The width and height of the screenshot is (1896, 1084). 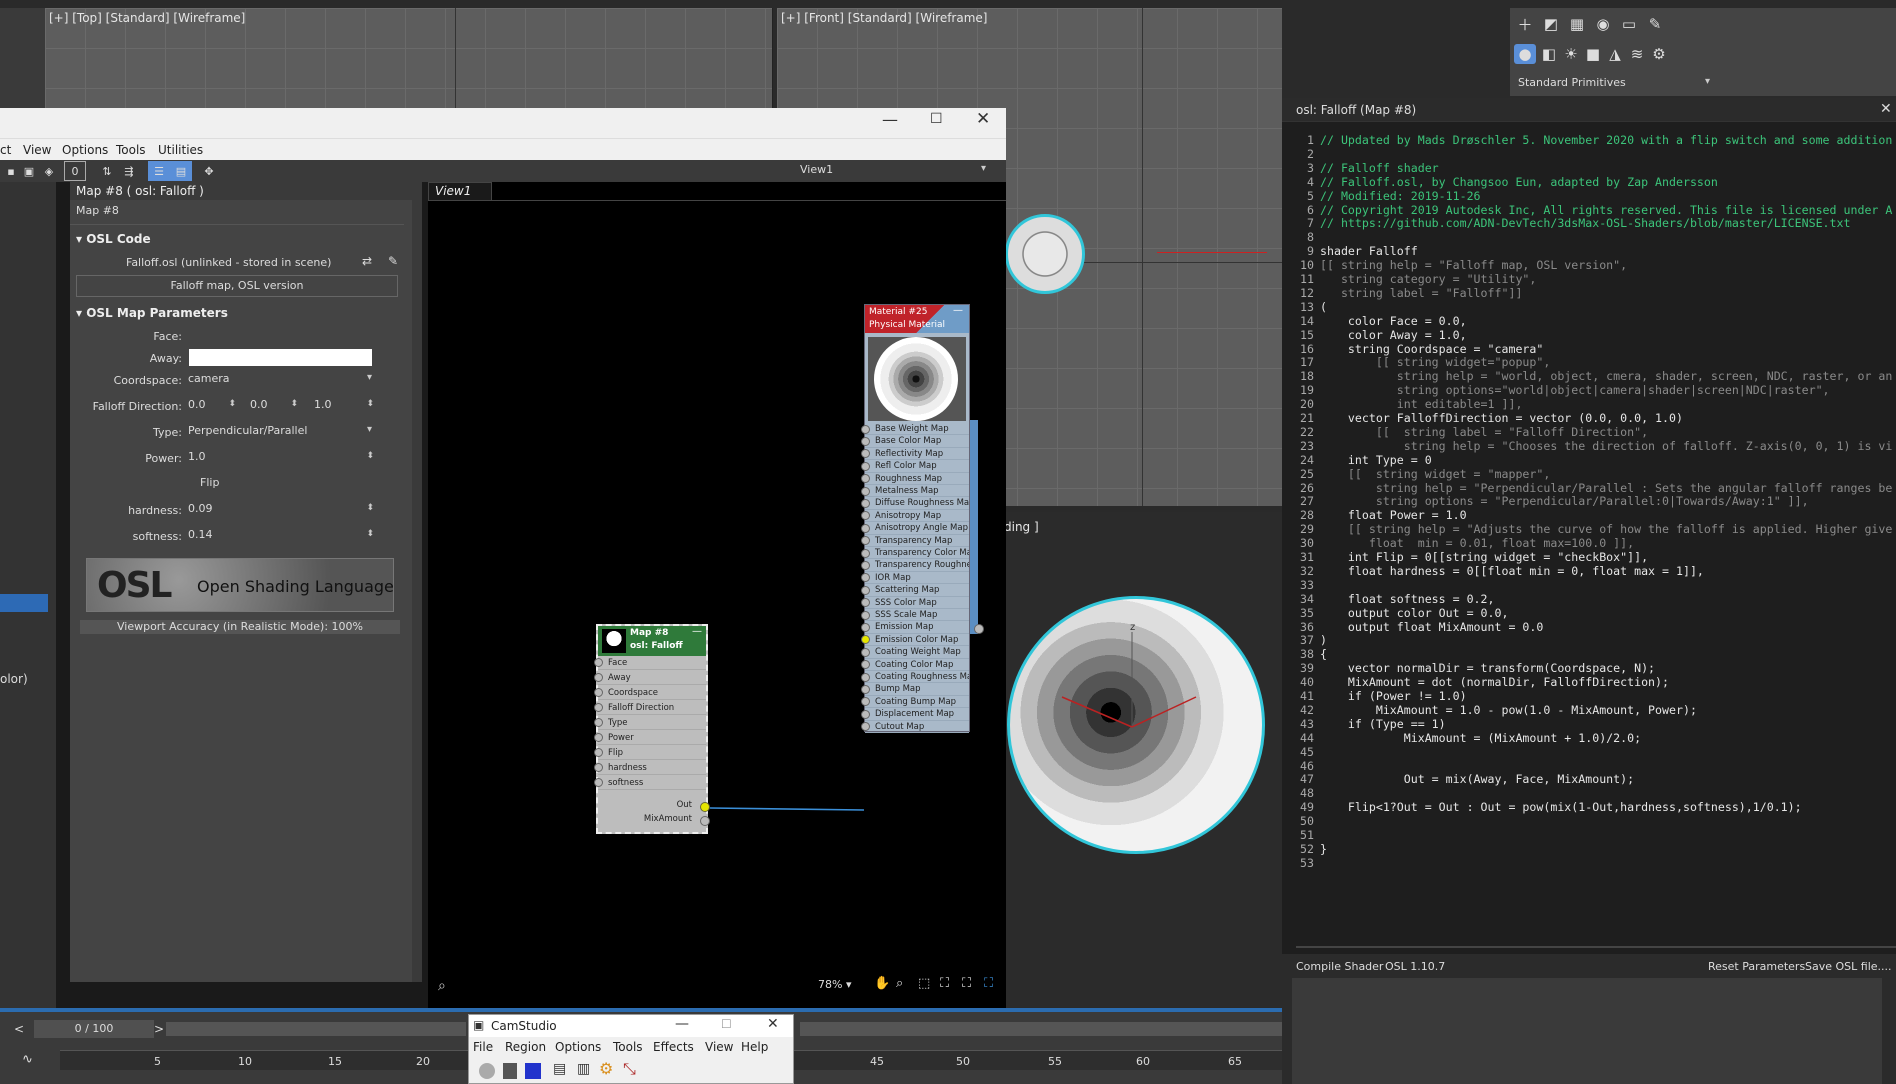 I want to click on pause-icon, so click(x=510, y=1071).